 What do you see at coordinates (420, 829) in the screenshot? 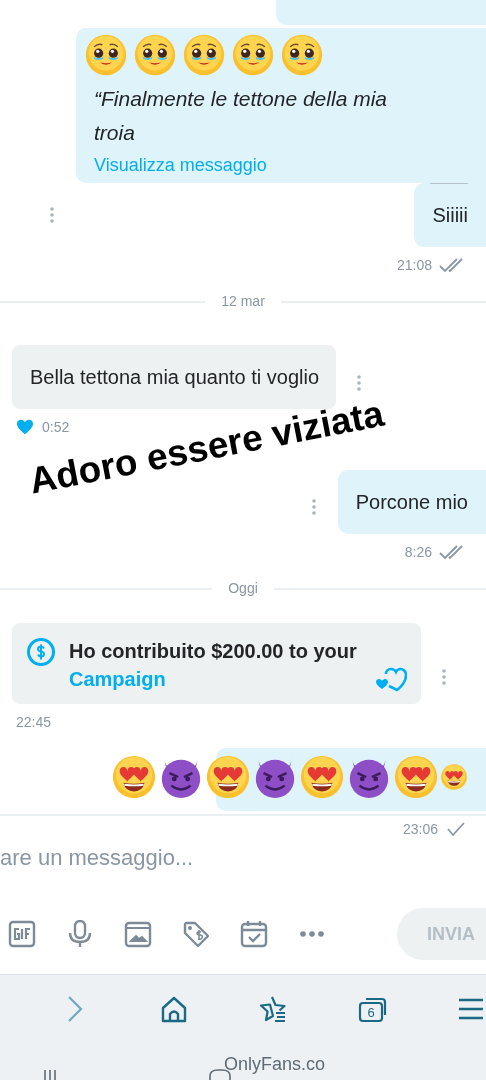
I see `message-time: 23:06` at bounding box center [420, 829].